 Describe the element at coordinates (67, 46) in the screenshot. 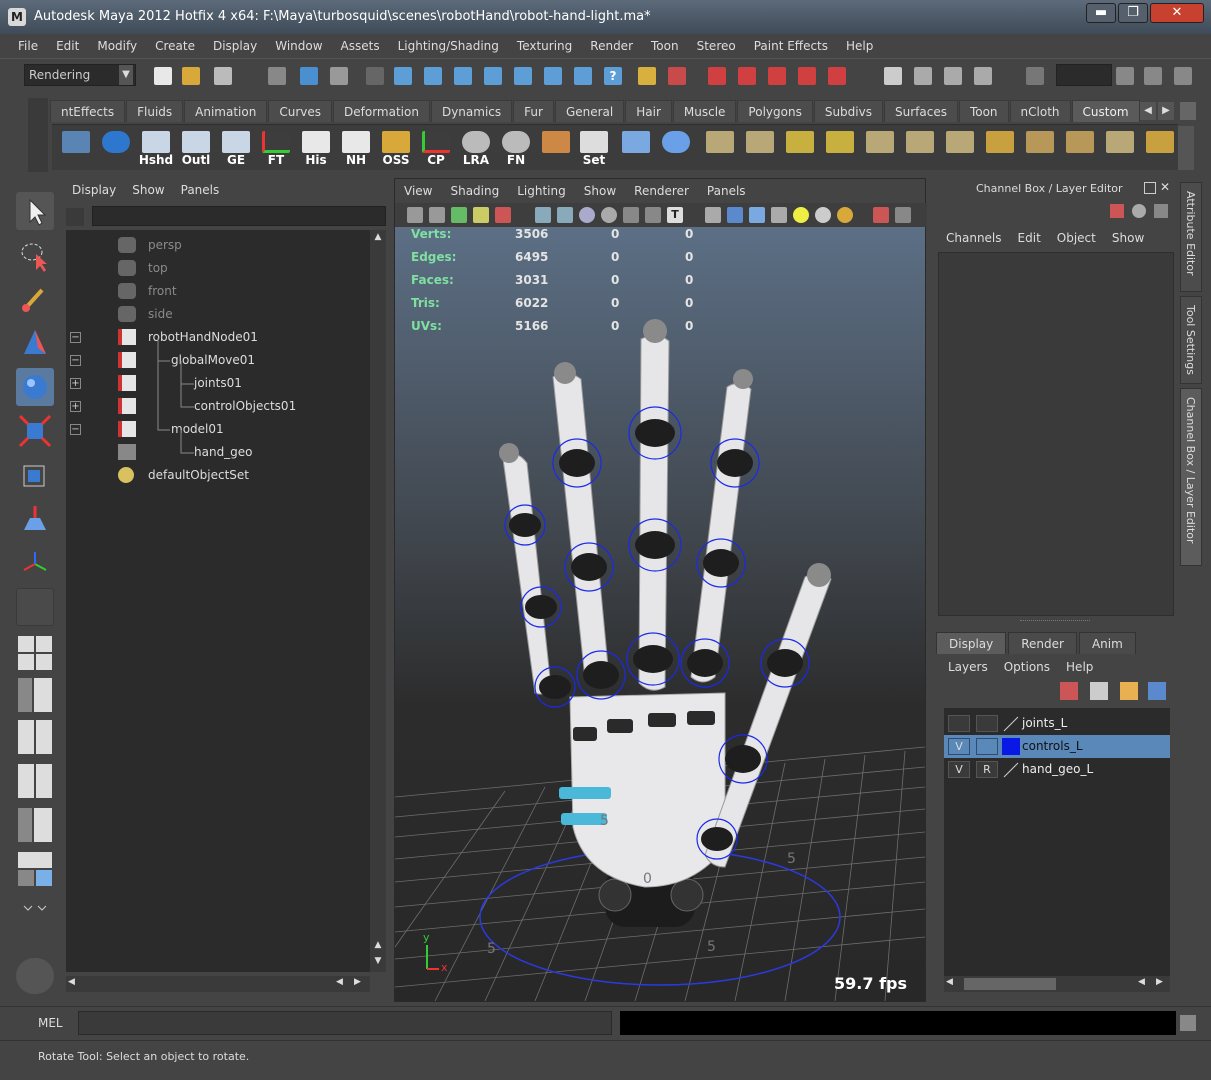

I see `menu-edit: Edit` at that location.